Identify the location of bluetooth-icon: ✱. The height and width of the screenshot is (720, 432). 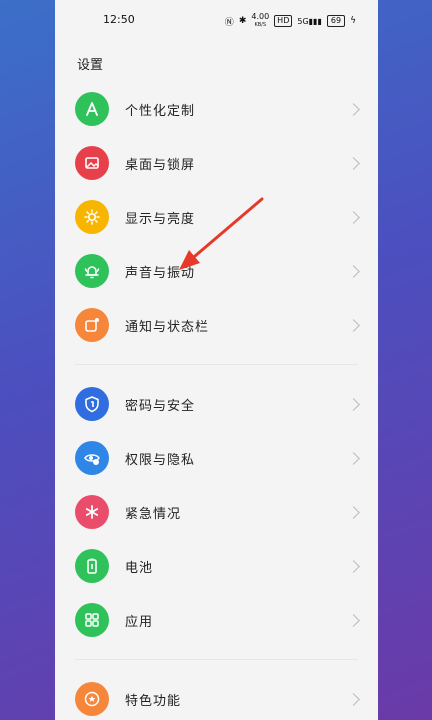
(242, 21).